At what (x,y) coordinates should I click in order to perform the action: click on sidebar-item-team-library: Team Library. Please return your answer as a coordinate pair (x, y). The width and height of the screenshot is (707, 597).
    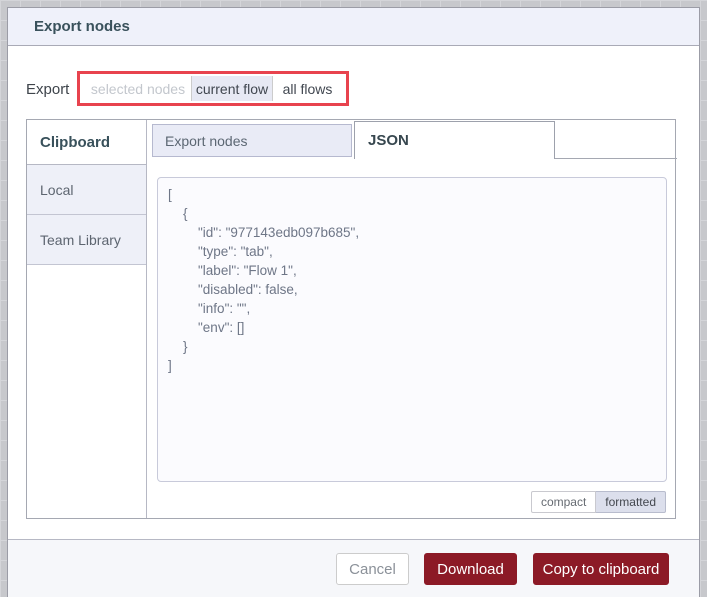
    Looking at the image, I should click on (86, 240).